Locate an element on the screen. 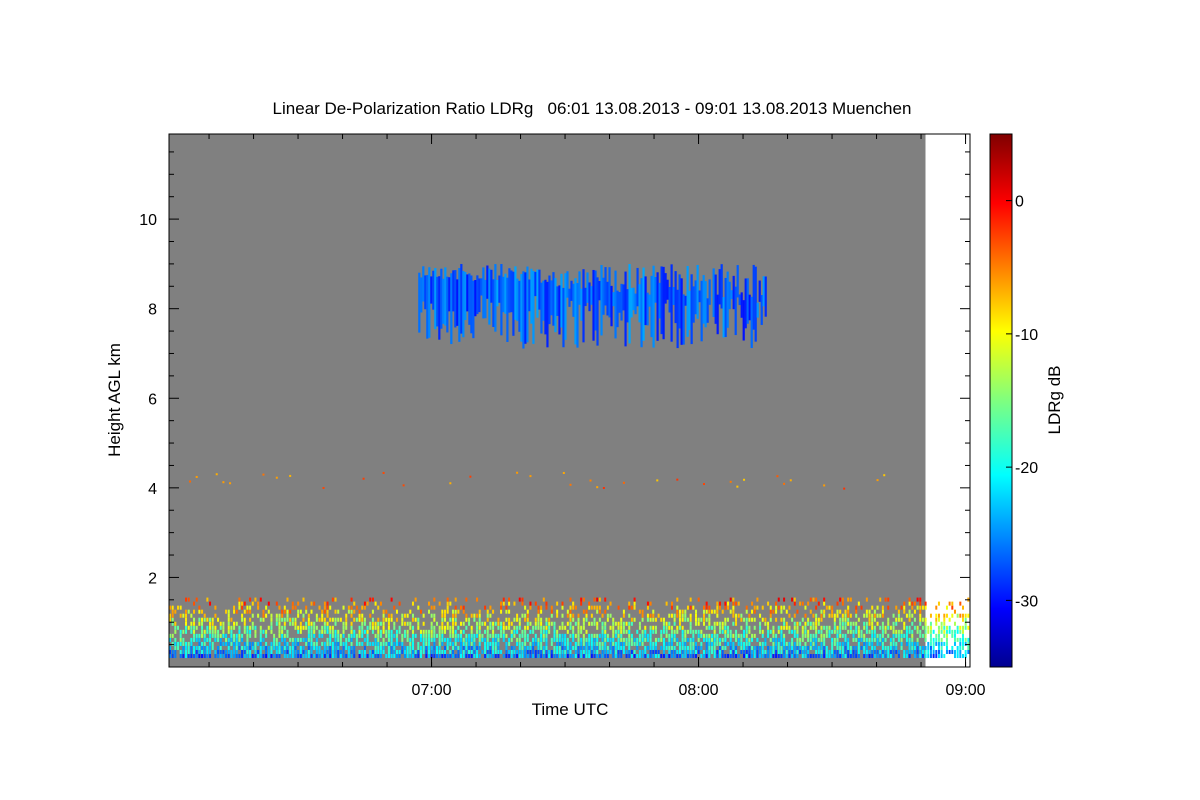  colorbar-tick-label: -10 is located at coordinates (1026, 335).